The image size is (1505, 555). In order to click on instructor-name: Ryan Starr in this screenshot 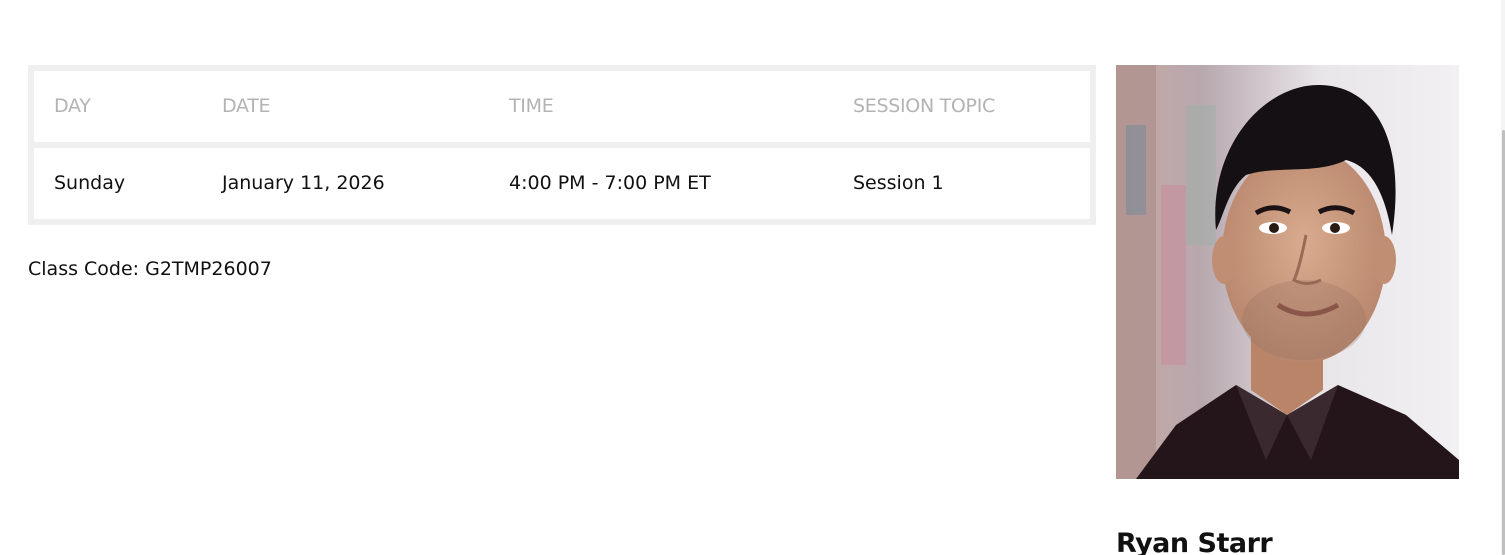, I will do `click(1194, 541)`.